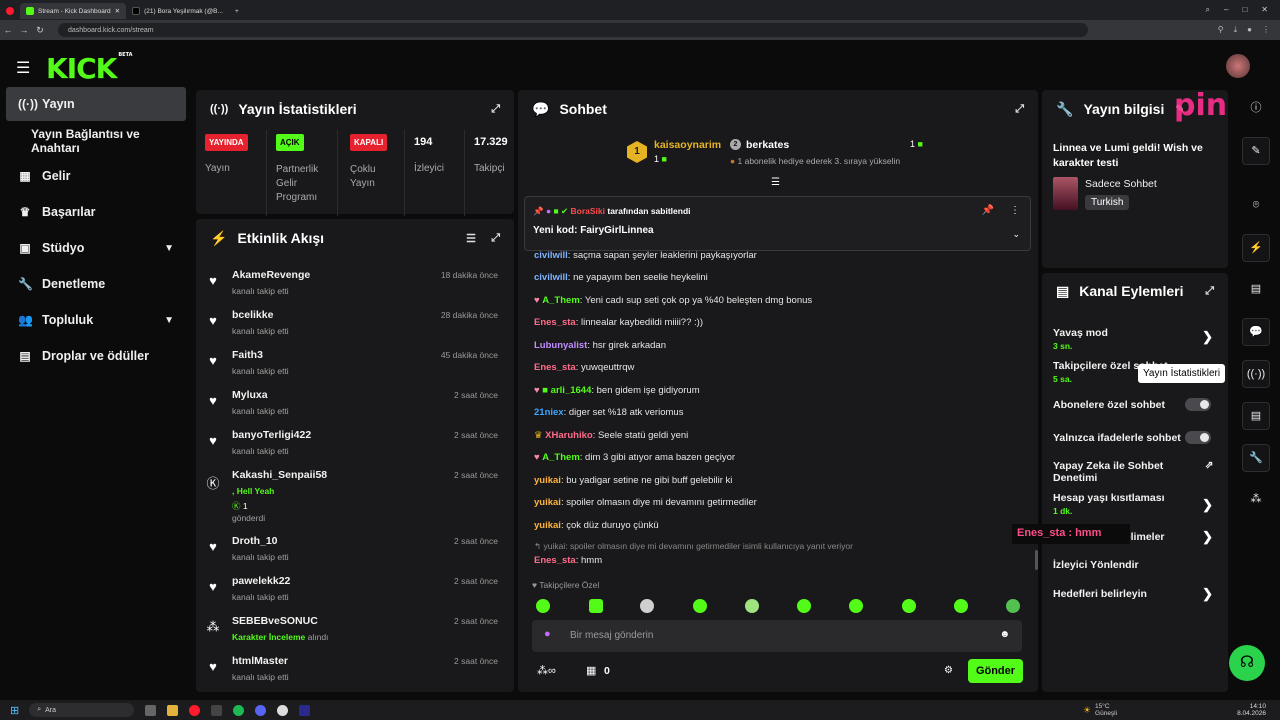 This screenshot has width=1280, height=720. I want to click on opera-taskbar-icon, so click(195, 710).